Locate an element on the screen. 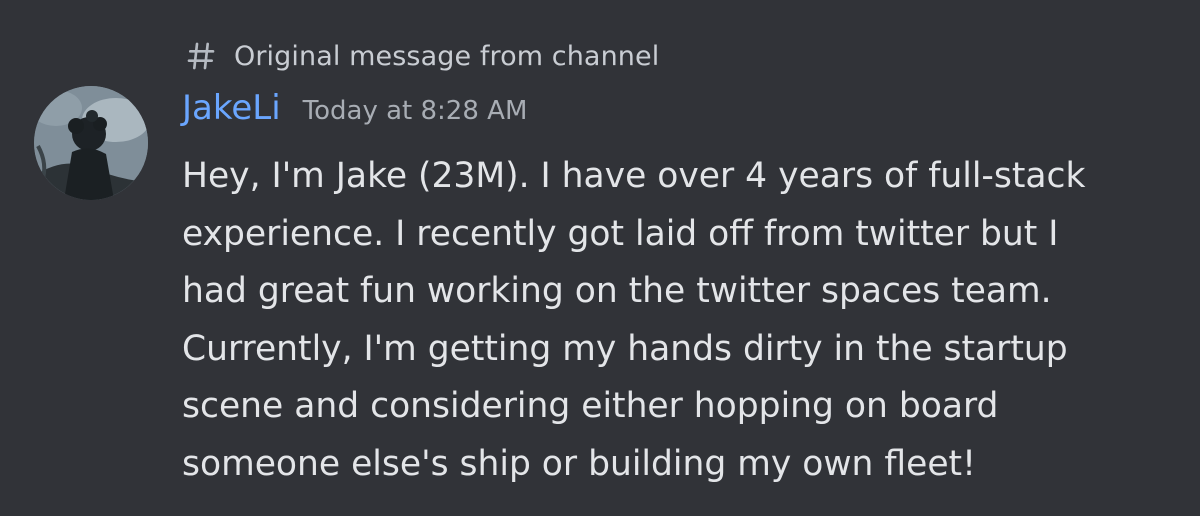 The height and width of the screenshot is (516, 1200). forwarded-channel-label: Original message from channel is located at coordinates (446, 56).